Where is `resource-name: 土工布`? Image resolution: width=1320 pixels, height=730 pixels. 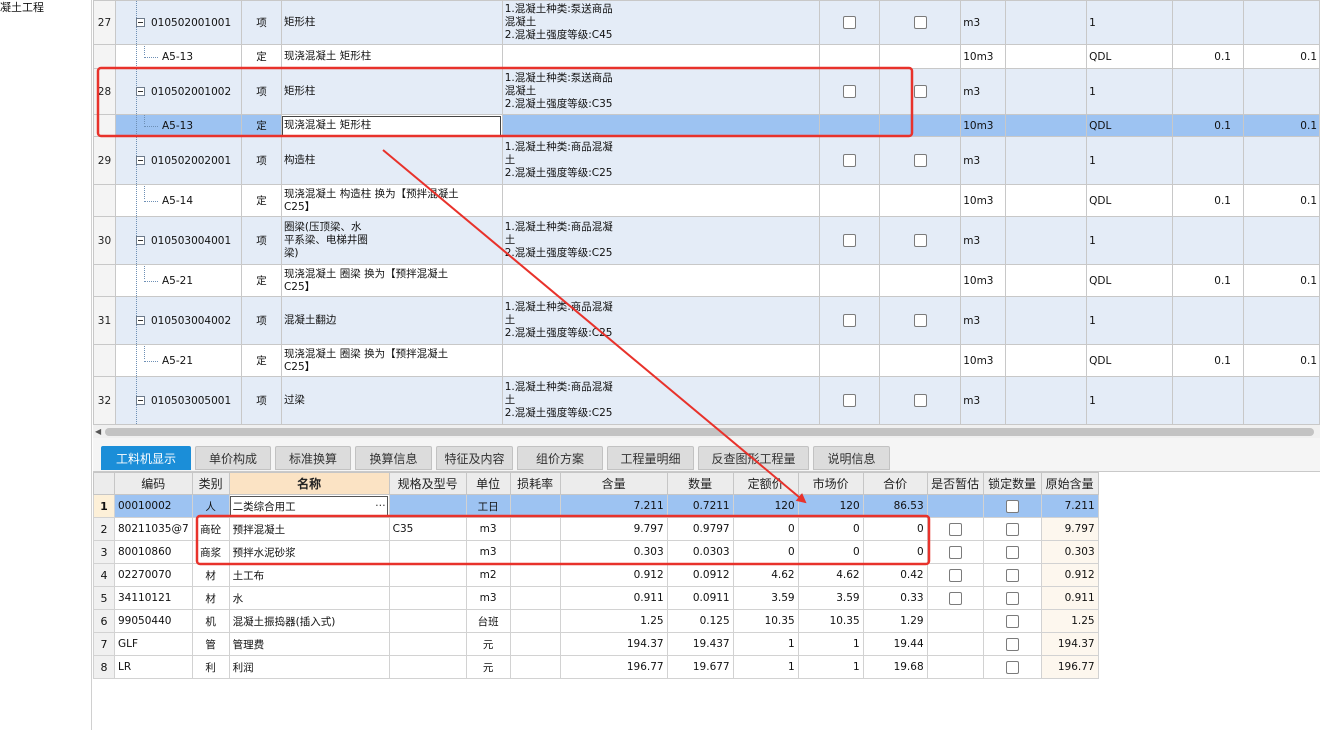 resource-name: 土工布 is located at coordinates (309, 575).